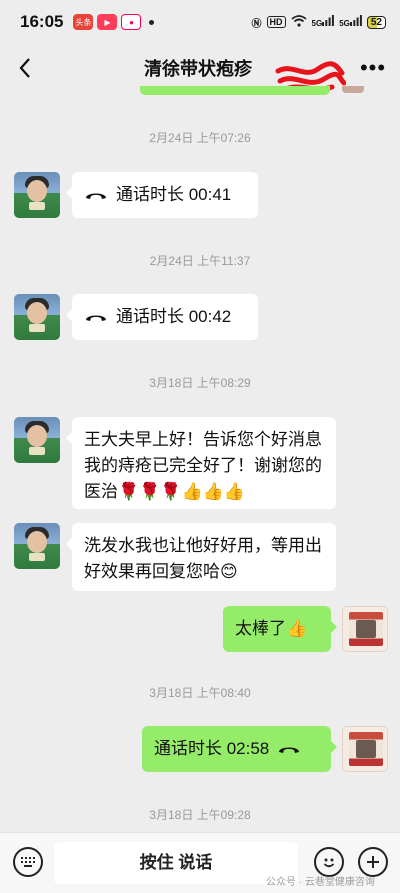 This screenshot has width=400, height=893. What do you see at coordinates (373, 862) in the screenshot?
I see `plus-icon` at bounding box center [373, 862].